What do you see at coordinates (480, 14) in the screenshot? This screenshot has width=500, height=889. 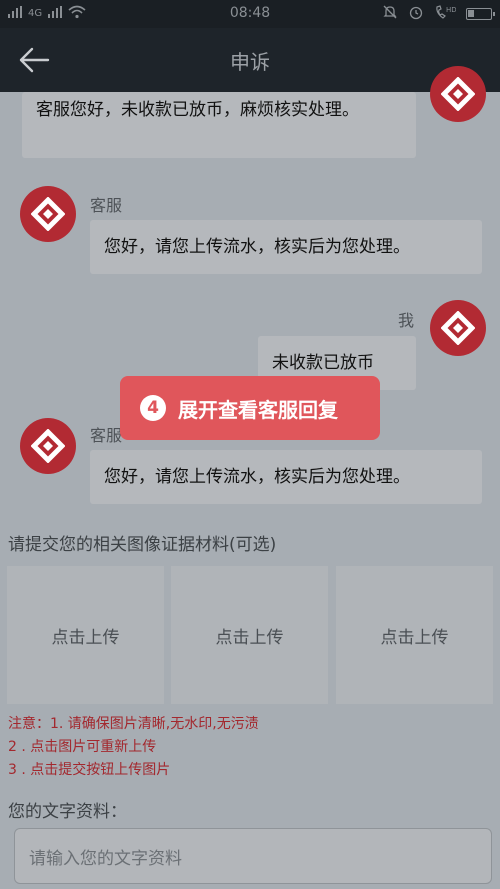 I see `battery-icon` at bounding box center [480, 14].